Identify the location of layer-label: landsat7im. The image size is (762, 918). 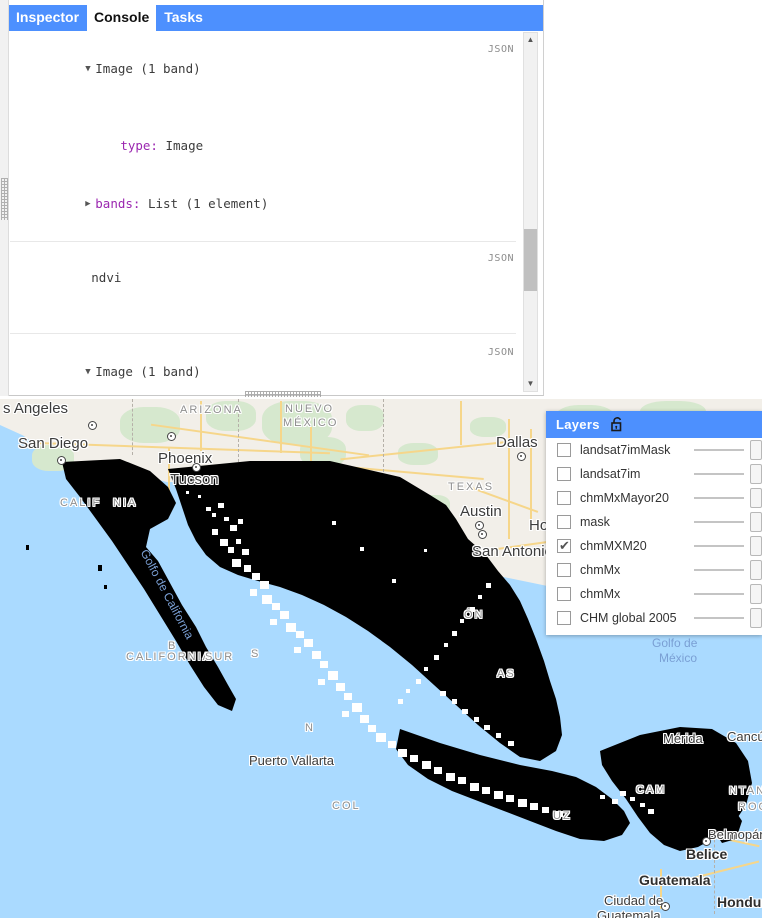
(610, 474).